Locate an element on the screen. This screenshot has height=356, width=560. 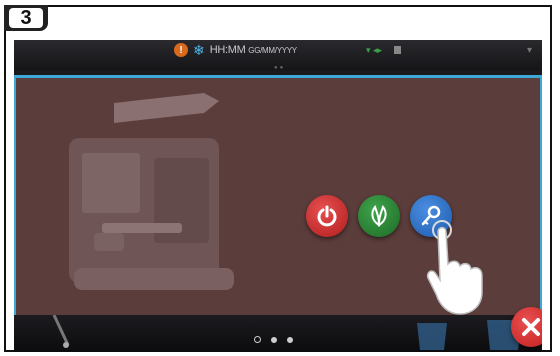
cup-icon is located at coordinates (397, 50).